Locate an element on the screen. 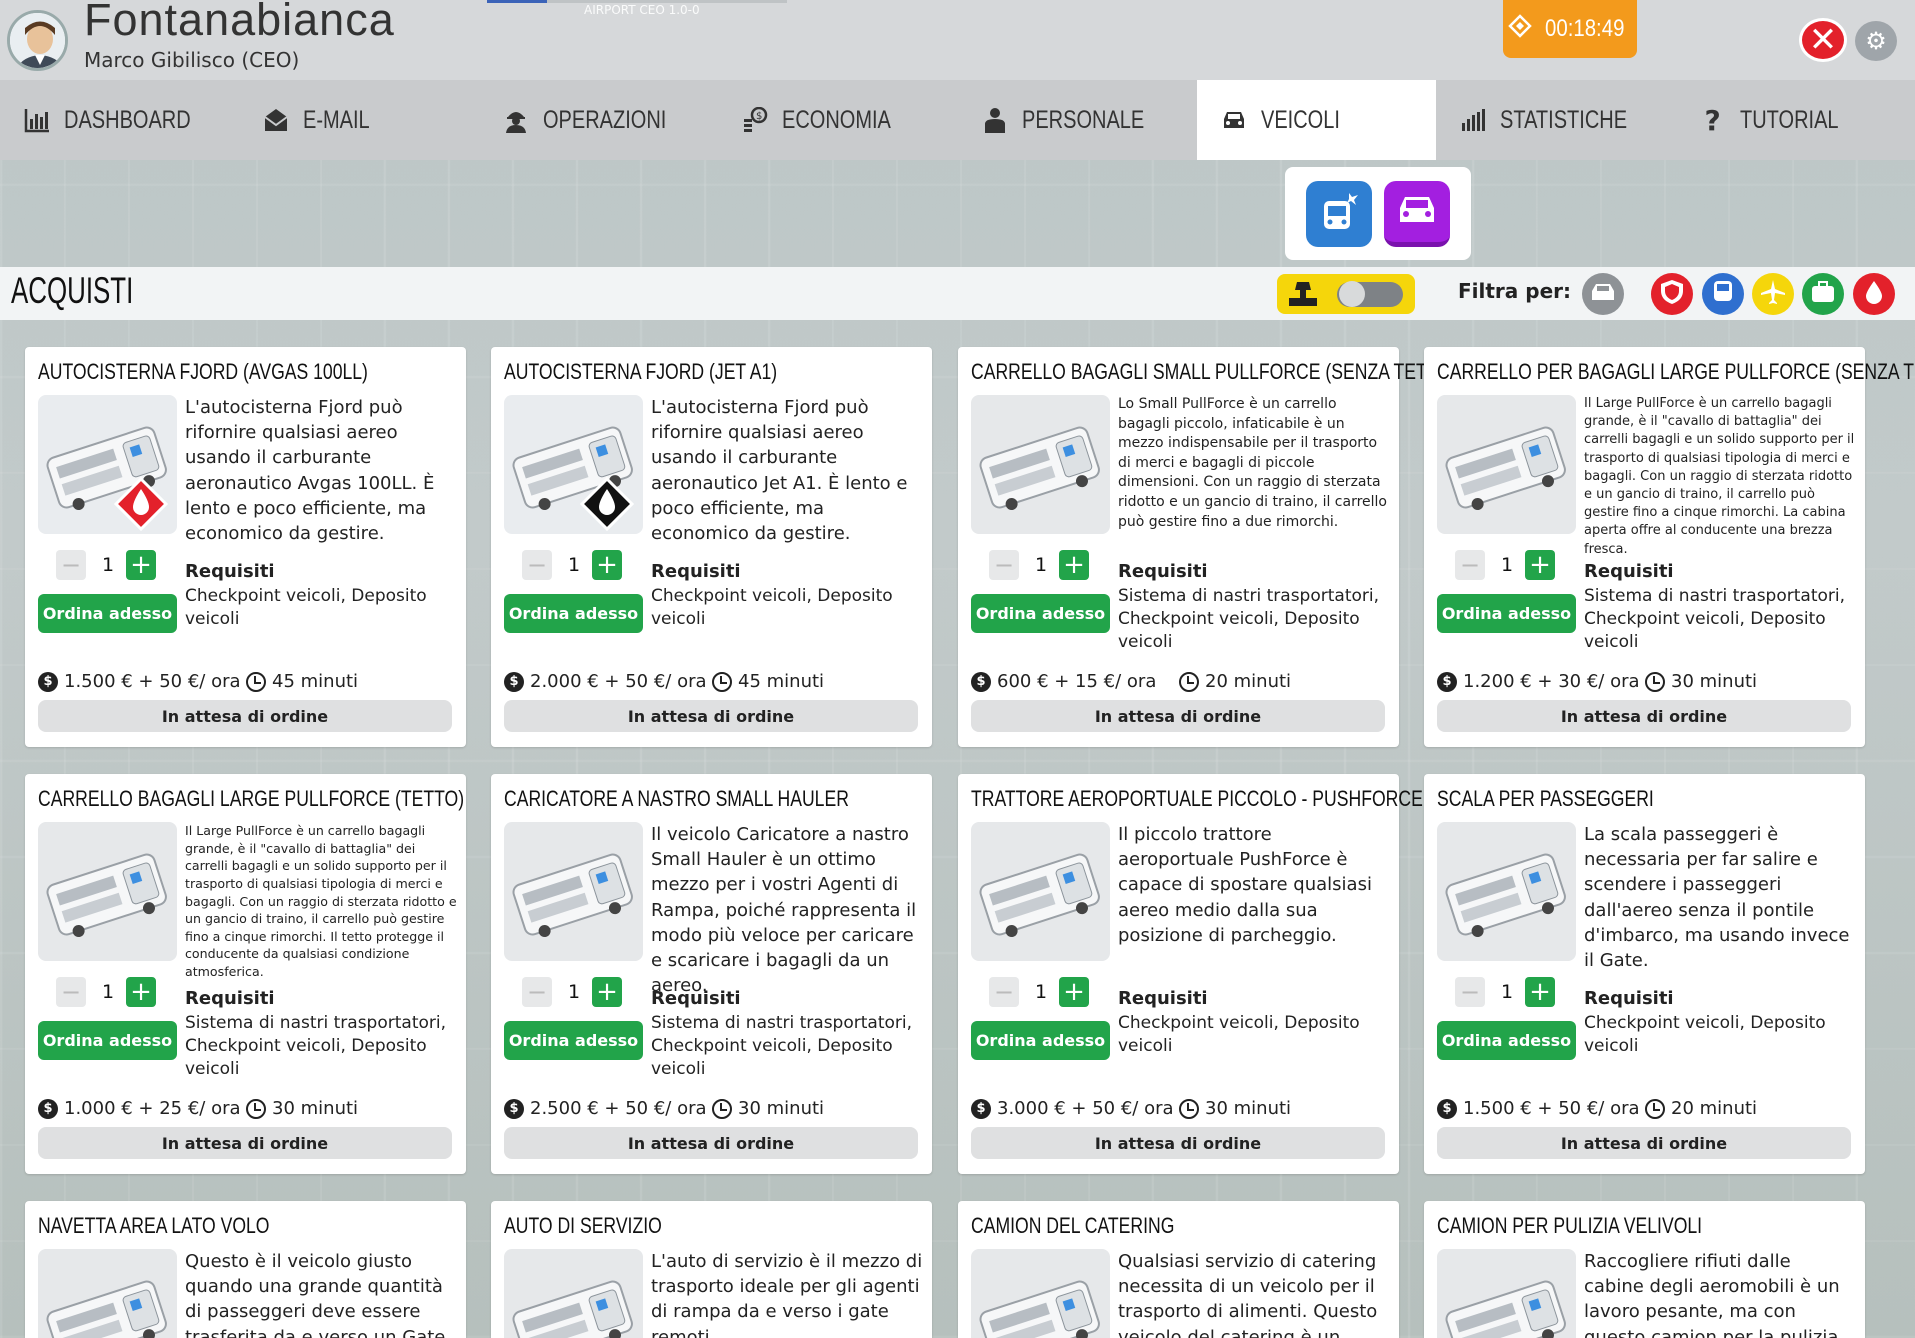 This screenshot has width=1915, height=1338. filter-aircraft is located at coordinates (1773, 294).